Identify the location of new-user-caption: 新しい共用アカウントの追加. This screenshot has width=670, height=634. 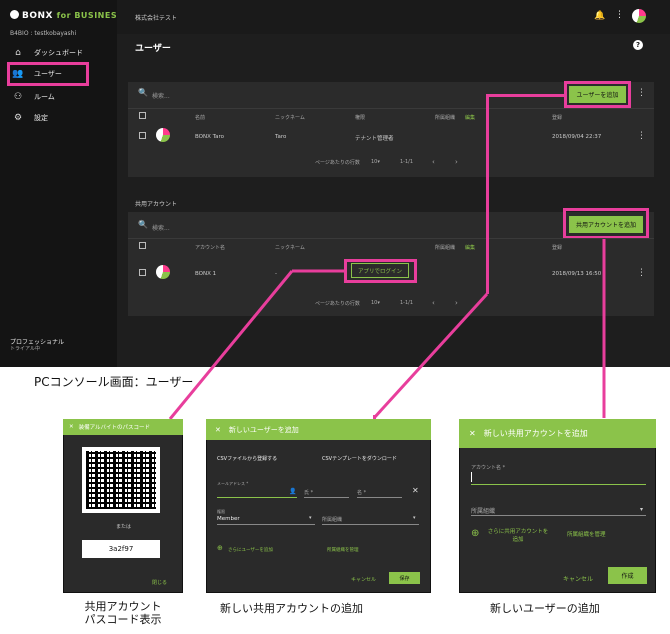
(291, 608).